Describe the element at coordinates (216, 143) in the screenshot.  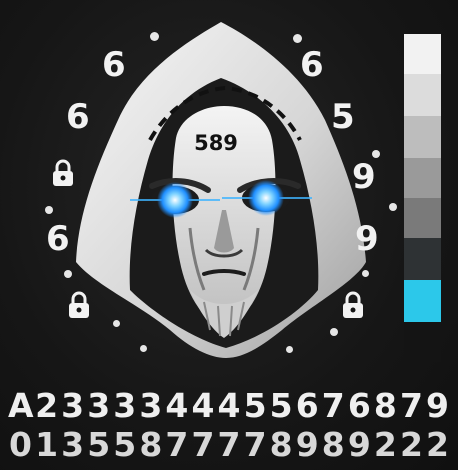
I see `forehead-code: 589` at that location.